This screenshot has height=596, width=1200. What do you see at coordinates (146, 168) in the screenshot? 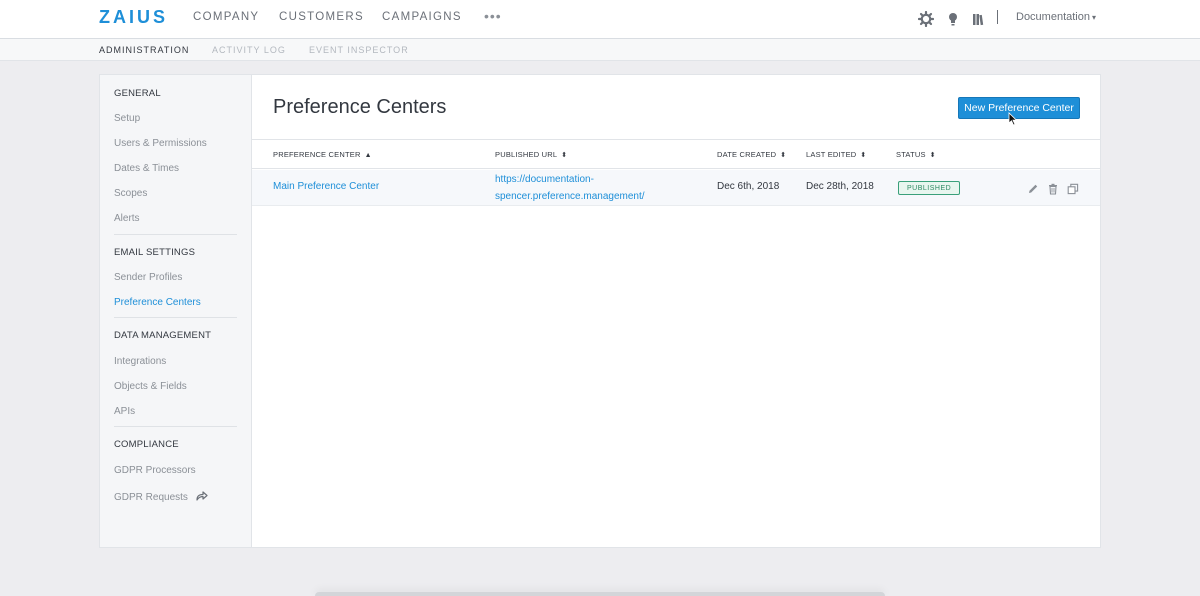
I see `sidebar-item-dates-times: Dates & Times` at bounding box center [146, 168].